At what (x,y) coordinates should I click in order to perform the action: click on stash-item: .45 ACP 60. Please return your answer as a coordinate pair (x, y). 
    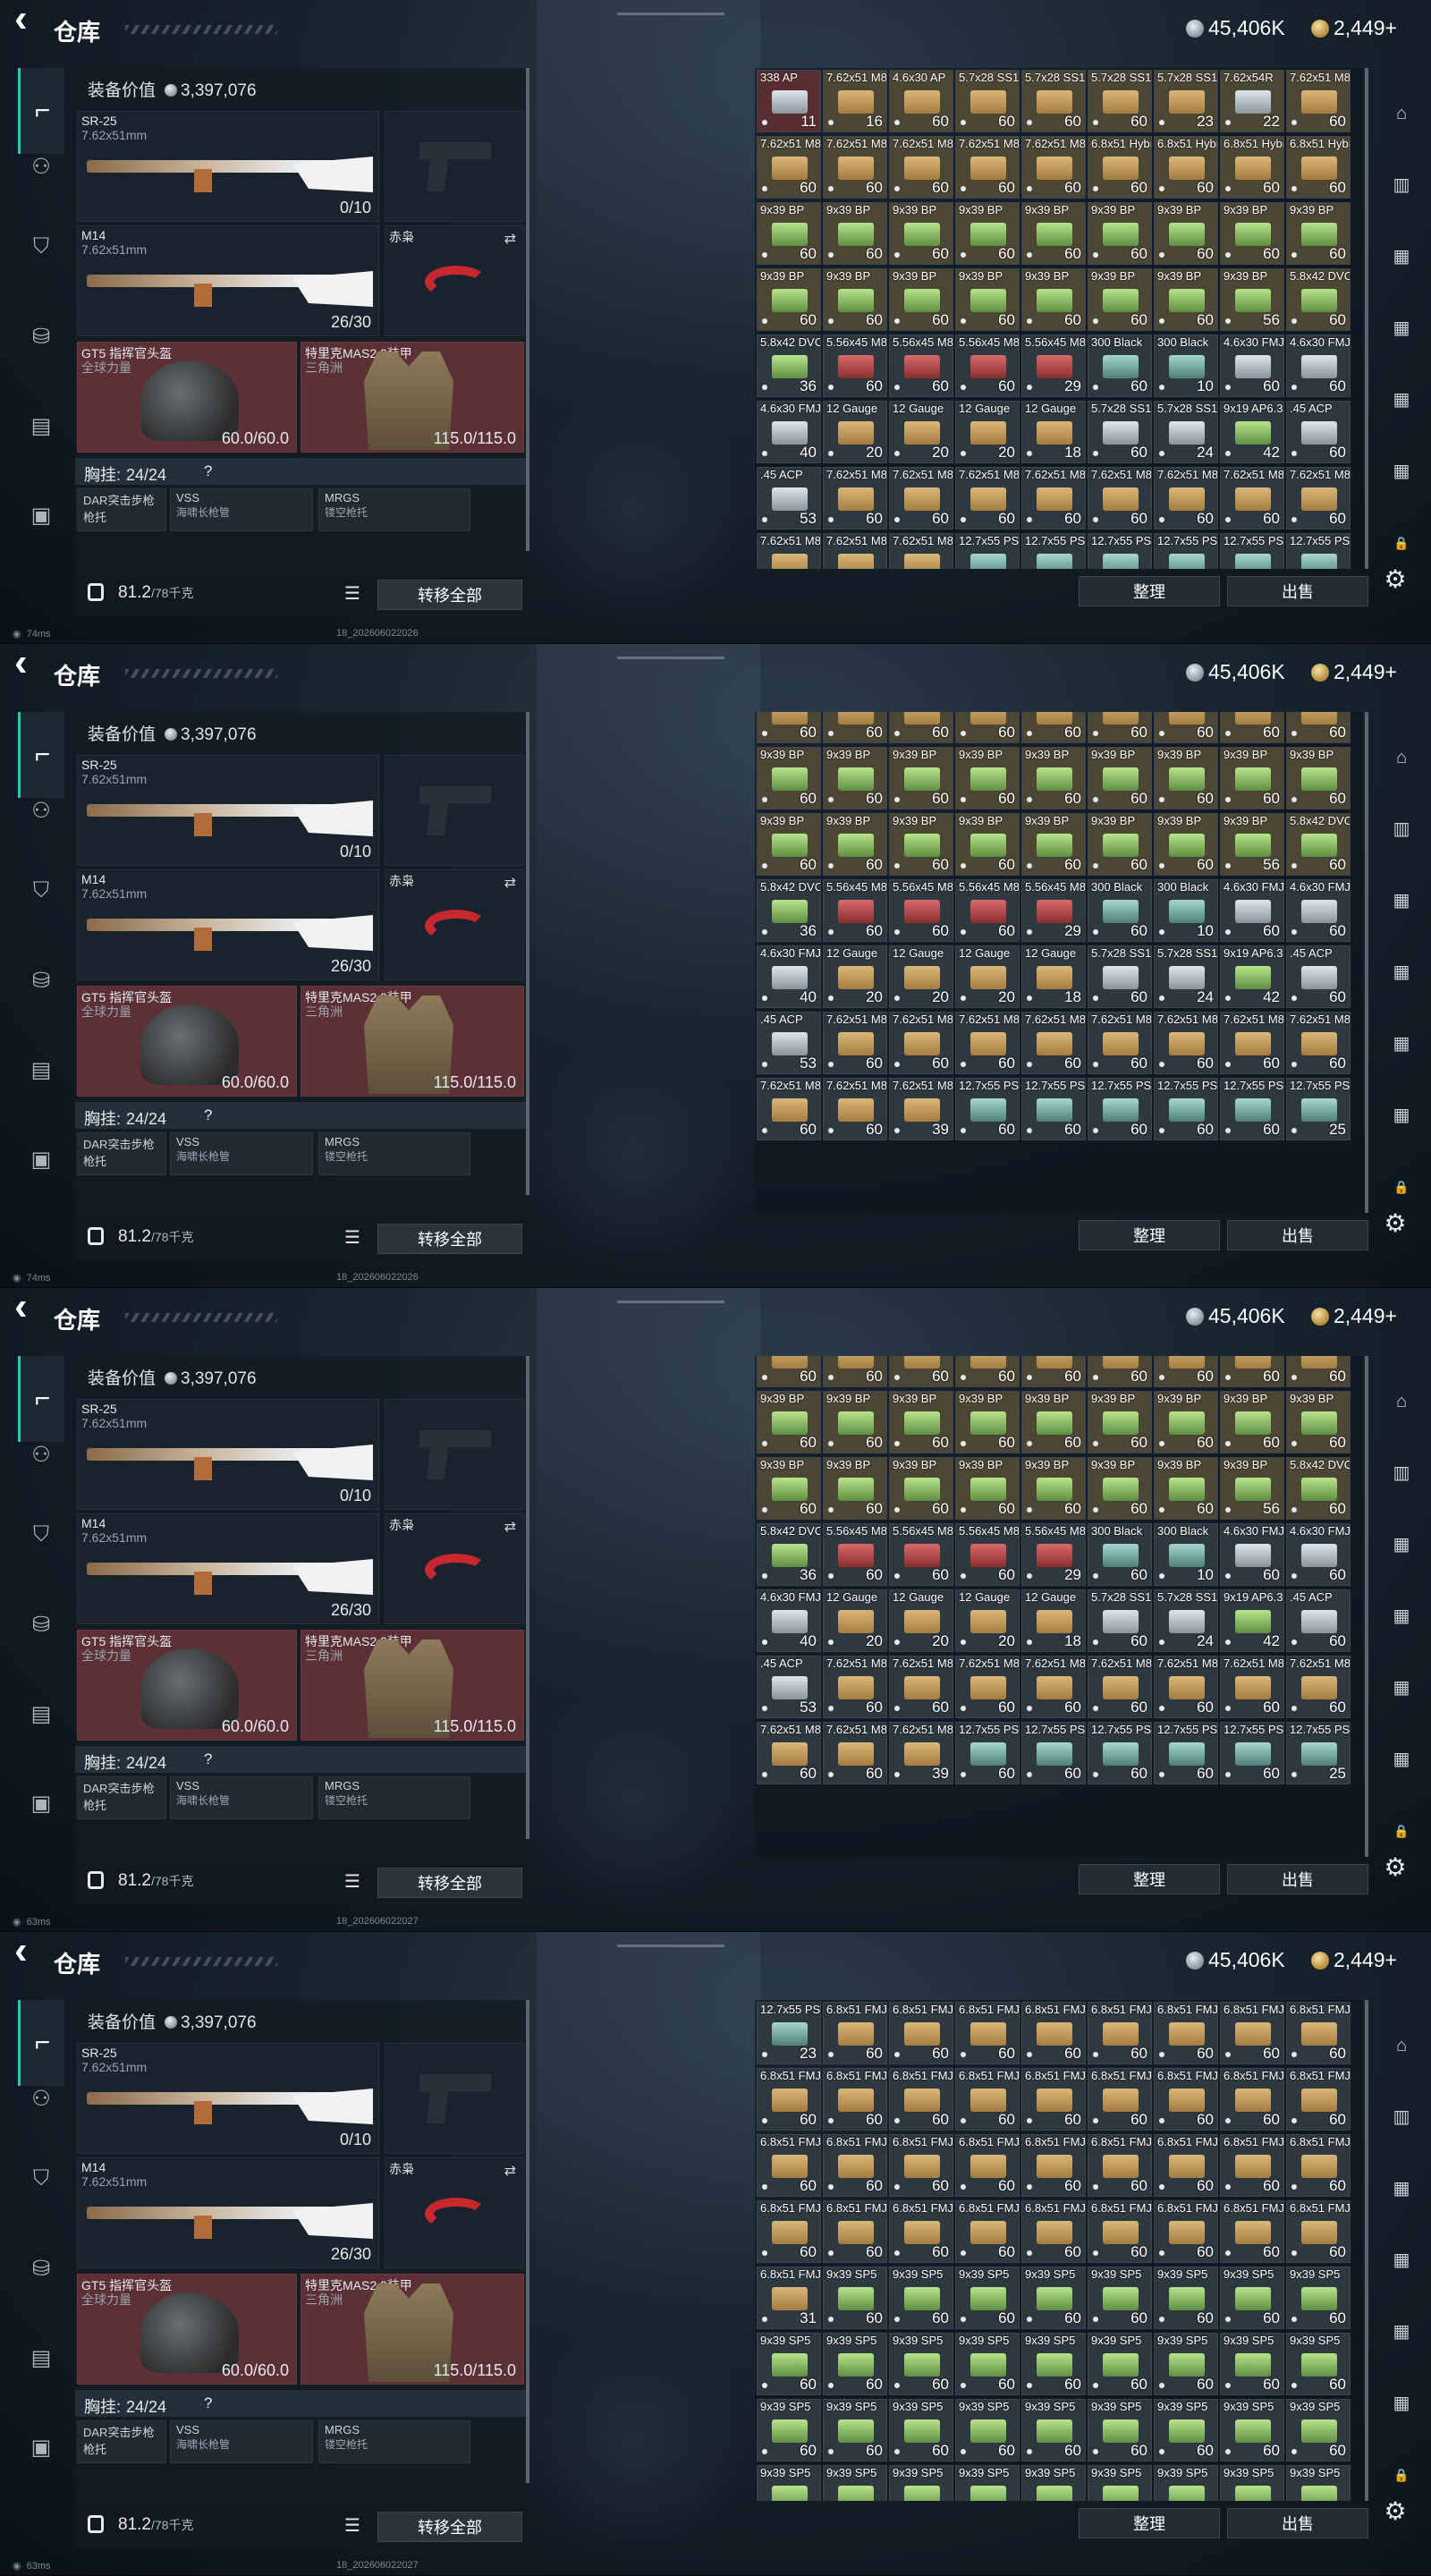
    Looking at the image, I should click on (1319, 432).